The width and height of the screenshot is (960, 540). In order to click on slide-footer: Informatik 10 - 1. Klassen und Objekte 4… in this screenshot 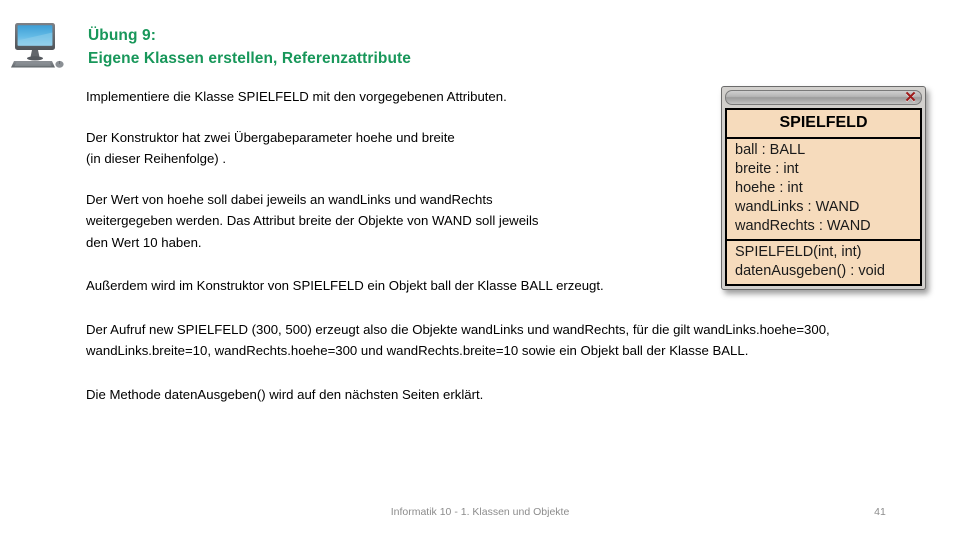, I will do `click(480, 516)`.